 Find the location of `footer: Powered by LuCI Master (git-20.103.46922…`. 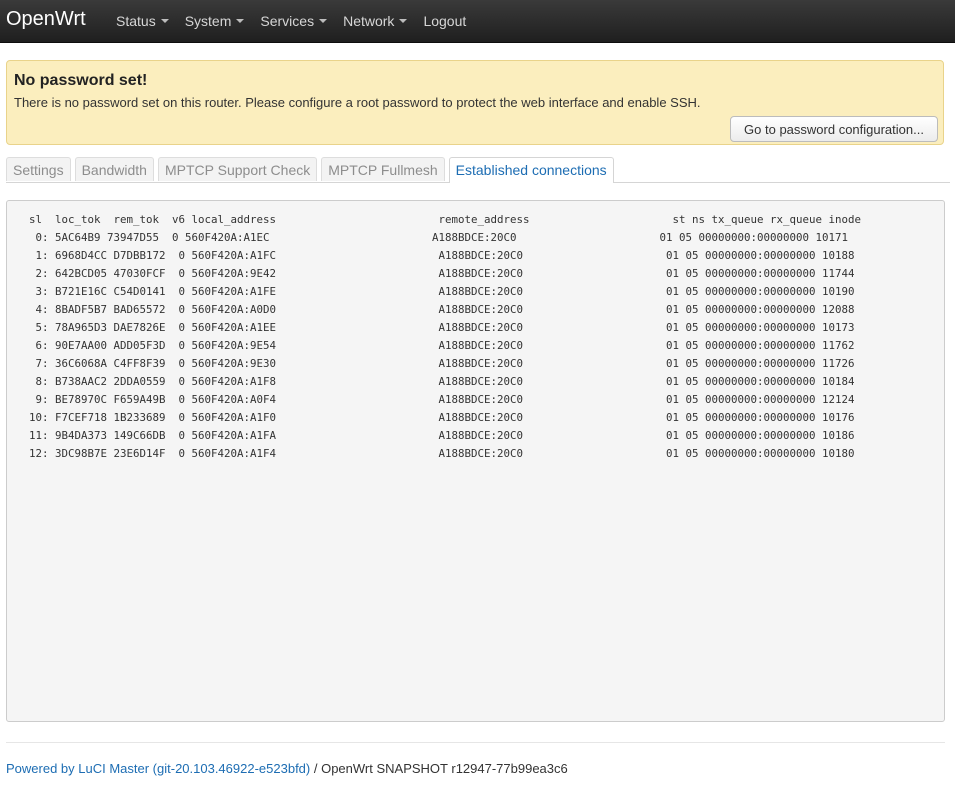

footer: Powered by LuCI Master (git-20.103.46922… is located at coordinates (287, 768).